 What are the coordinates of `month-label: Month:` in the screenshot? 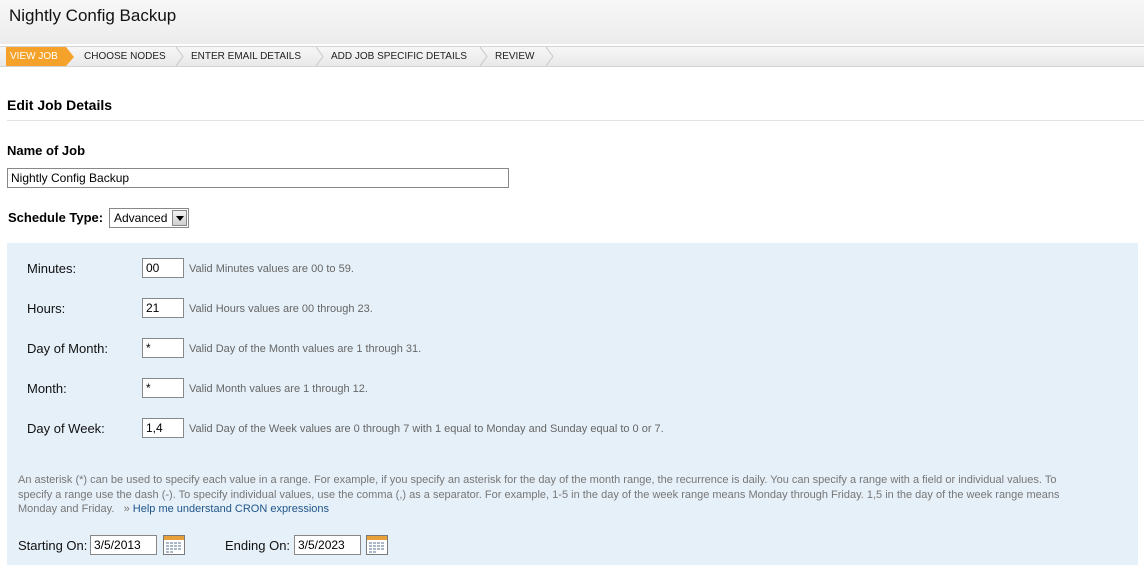 It's located at (47, 388).